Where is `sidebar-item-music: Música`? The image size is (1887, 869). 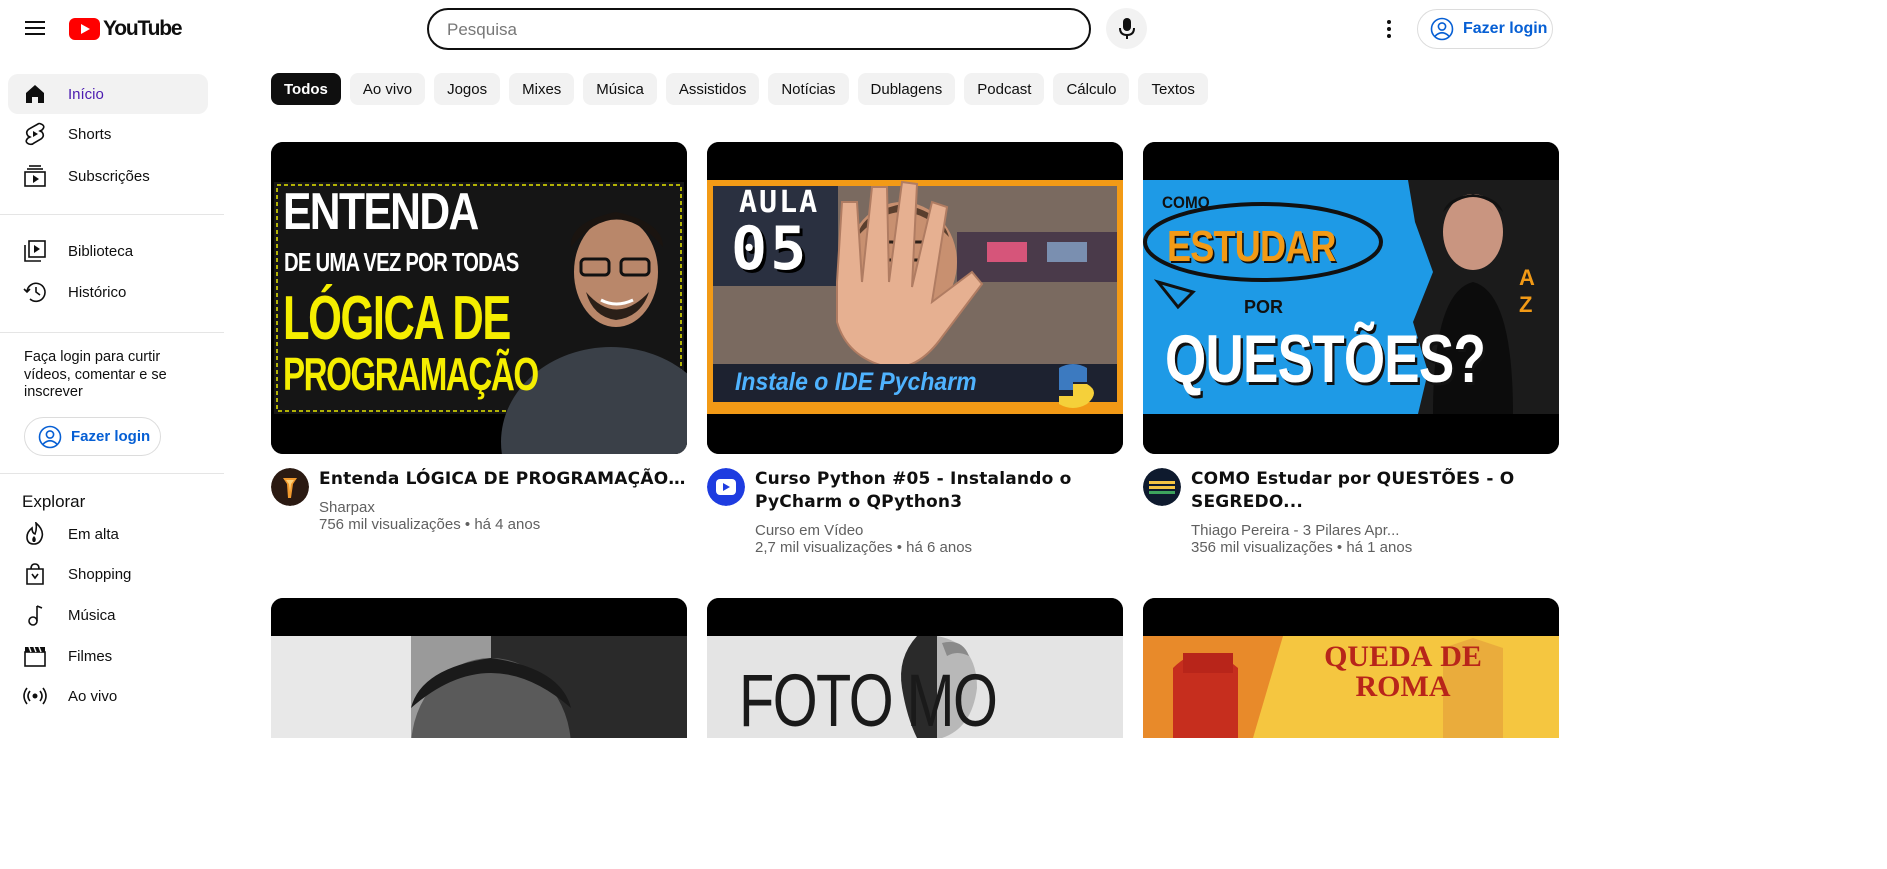 sidebar-item-music: Música is located at coordinates (108, 615).